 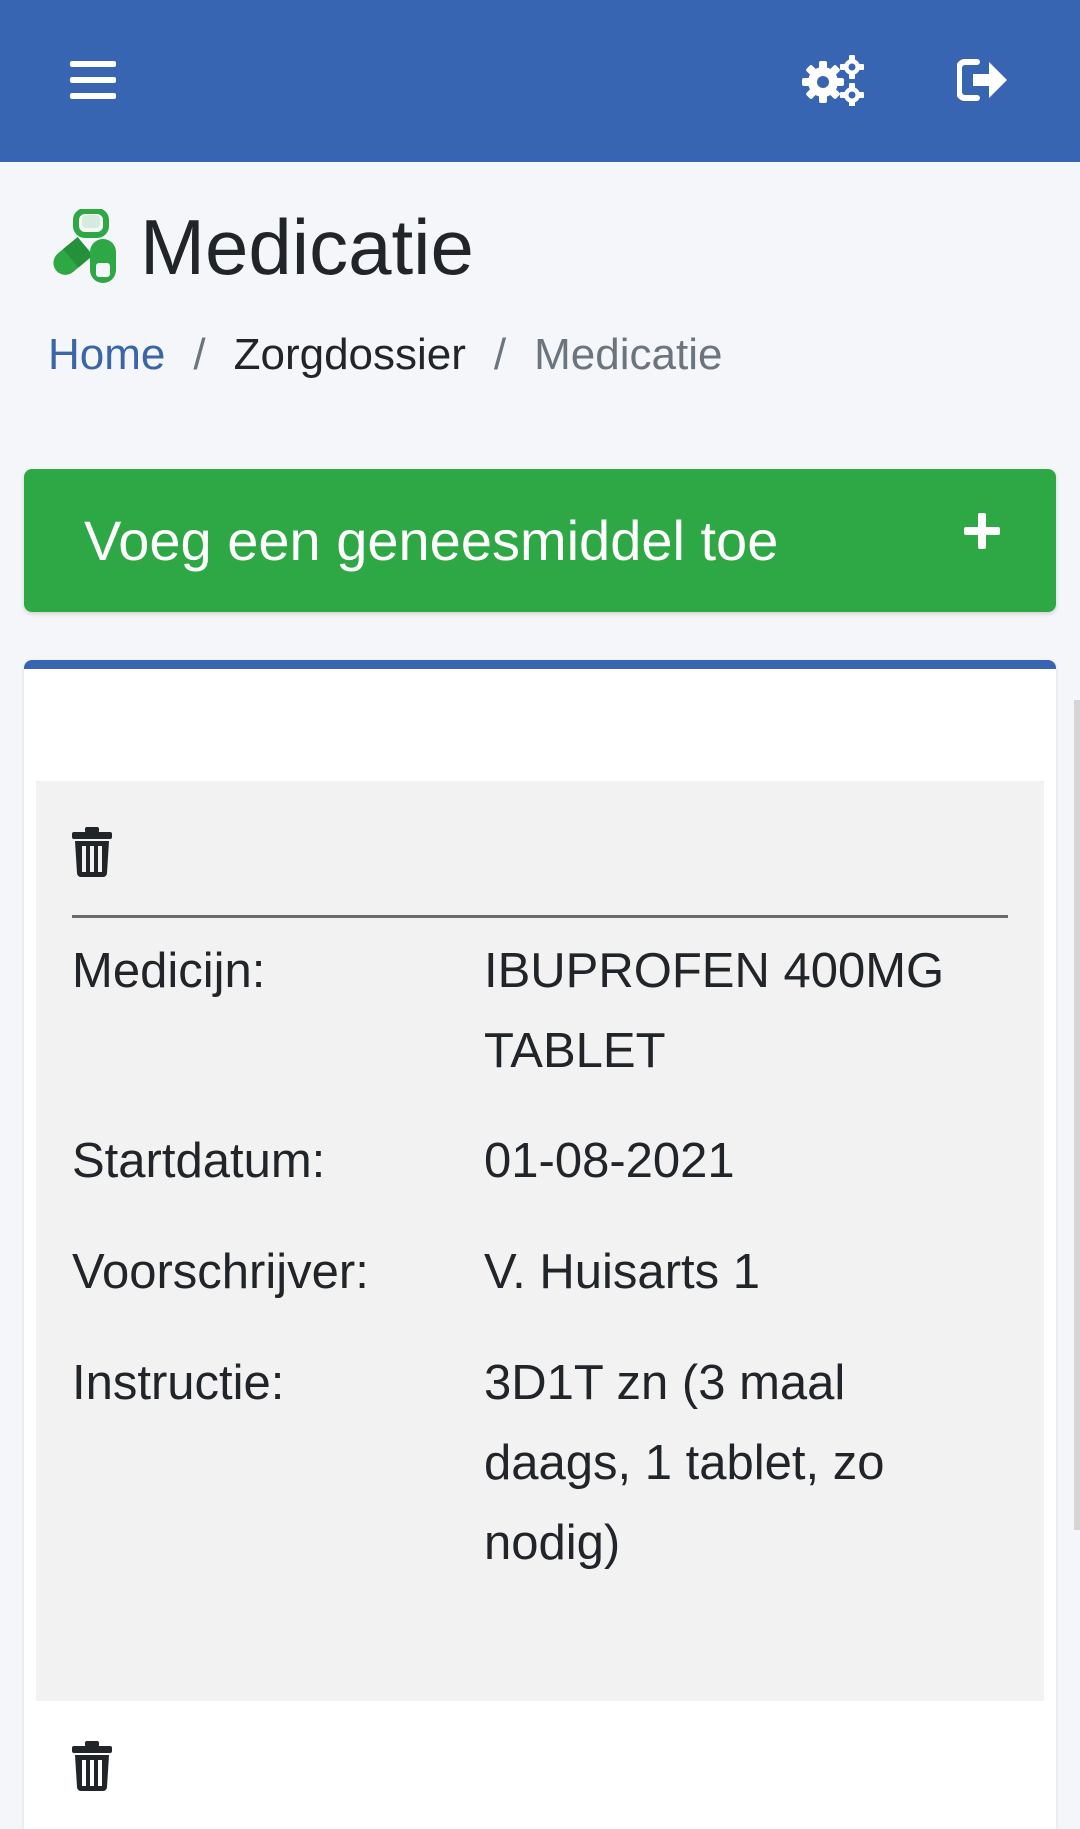 I want to click on plus-icon, so click(x=982, y=531).